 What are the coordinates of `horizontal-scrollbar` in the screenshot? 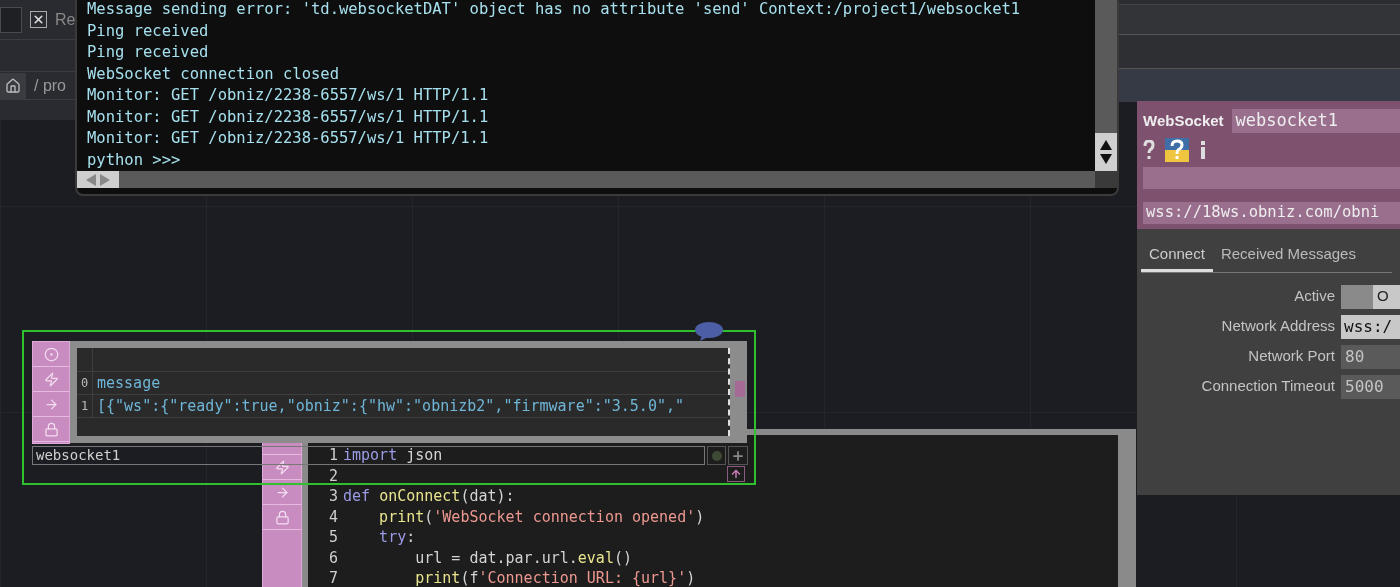 It's located at (586, 179).